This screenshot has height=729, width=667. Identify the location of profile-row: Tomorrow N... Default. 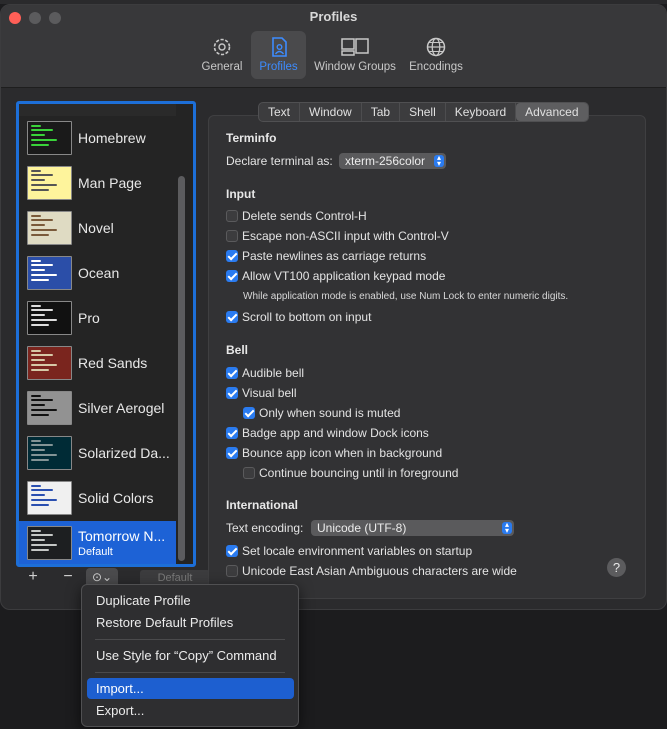
(97, 542).